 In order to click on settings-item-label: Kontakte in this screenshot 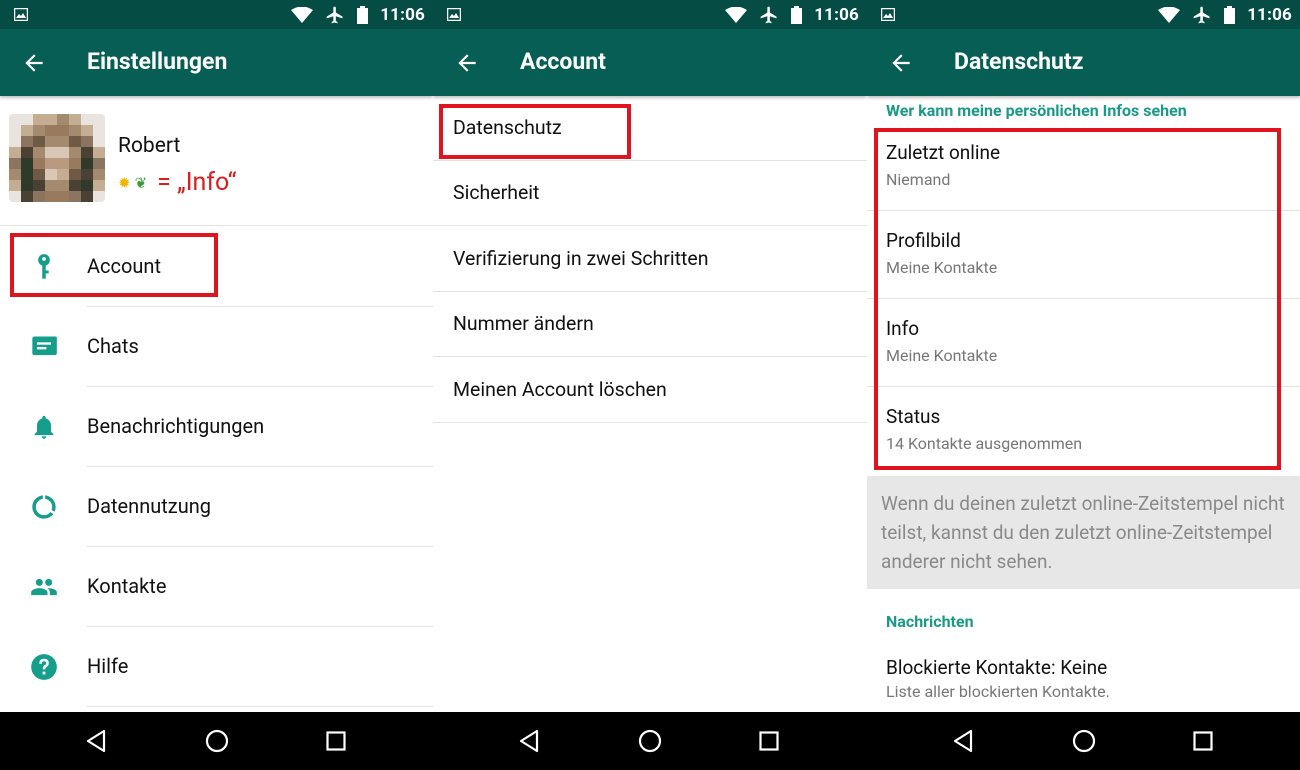, I will do `click(127, 586)`.